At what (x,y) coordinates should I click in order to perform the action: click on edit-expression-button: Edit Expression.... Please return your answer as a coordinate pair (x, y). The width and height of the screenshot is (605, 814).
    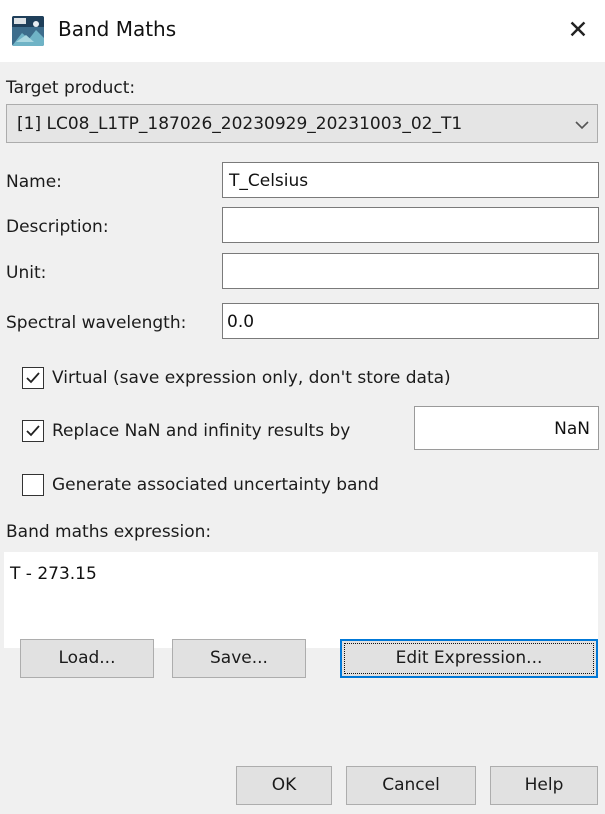
    Looking at the image, I should click on (469, 658).